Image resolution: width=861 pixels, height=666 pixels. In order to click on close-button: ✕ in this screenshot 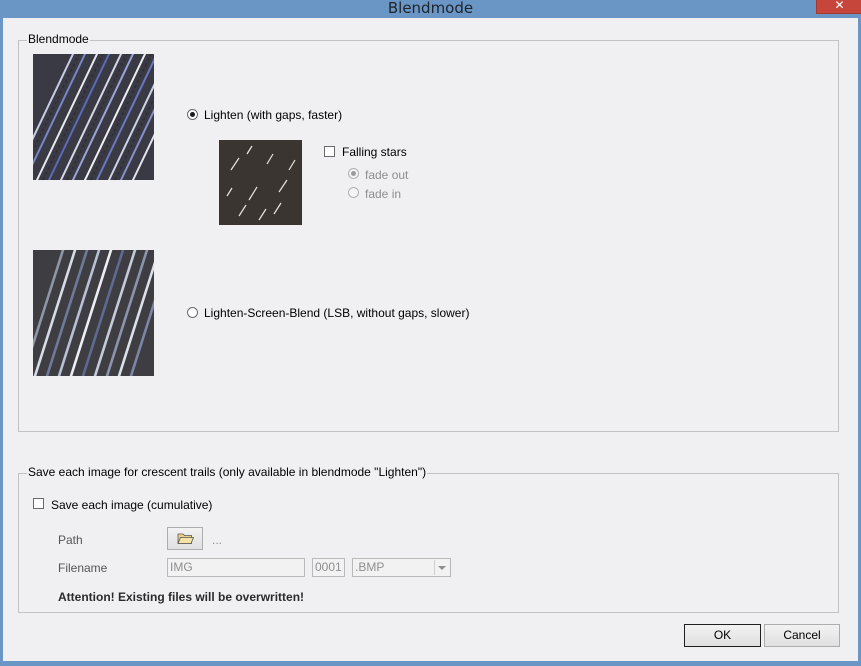, I will do `click(838, 7)`.